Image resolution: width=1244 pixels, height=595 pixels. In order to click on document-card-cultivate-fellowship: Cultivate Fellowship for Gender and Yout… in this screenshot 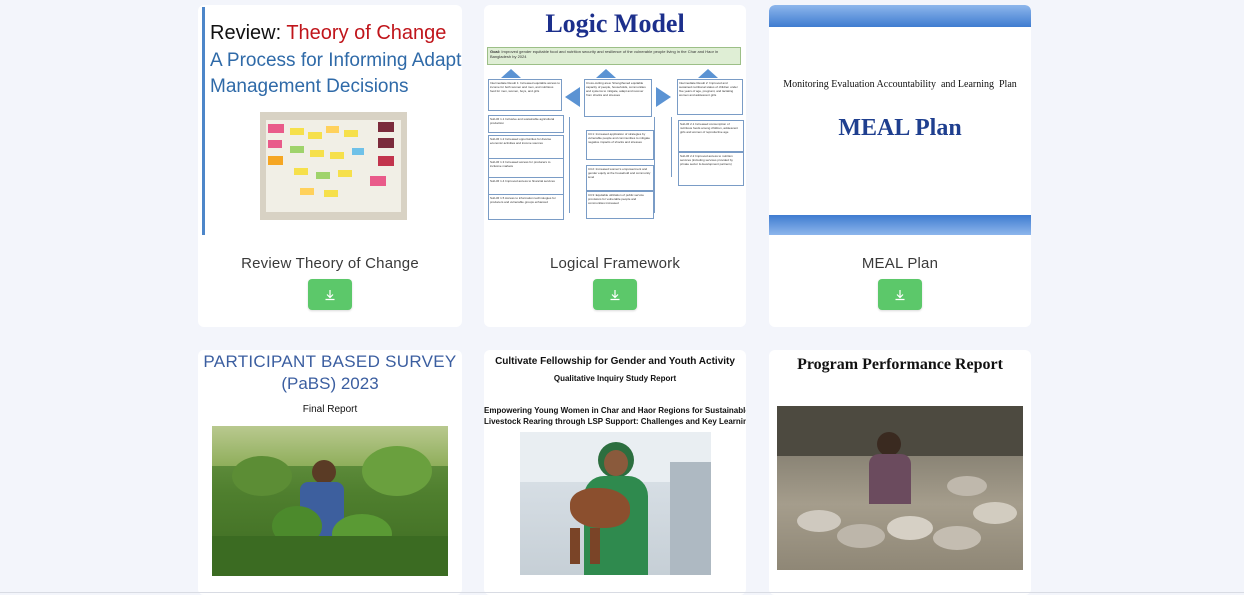, I will do `click(615, 472)`.